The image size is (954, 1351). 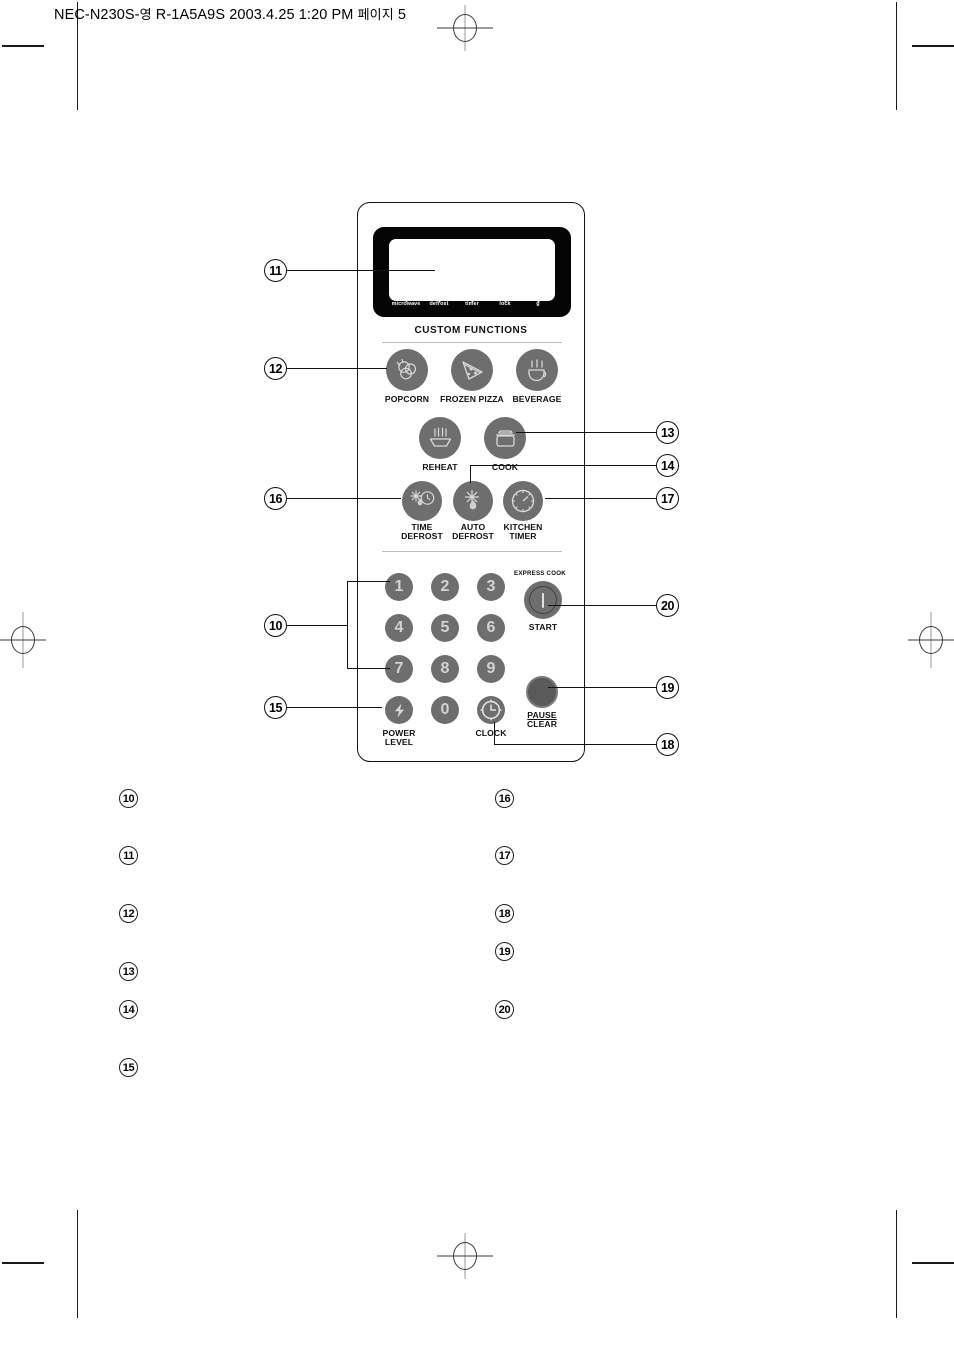 I want to click on legend-item-14: 14, so click(x=128, y=1009).